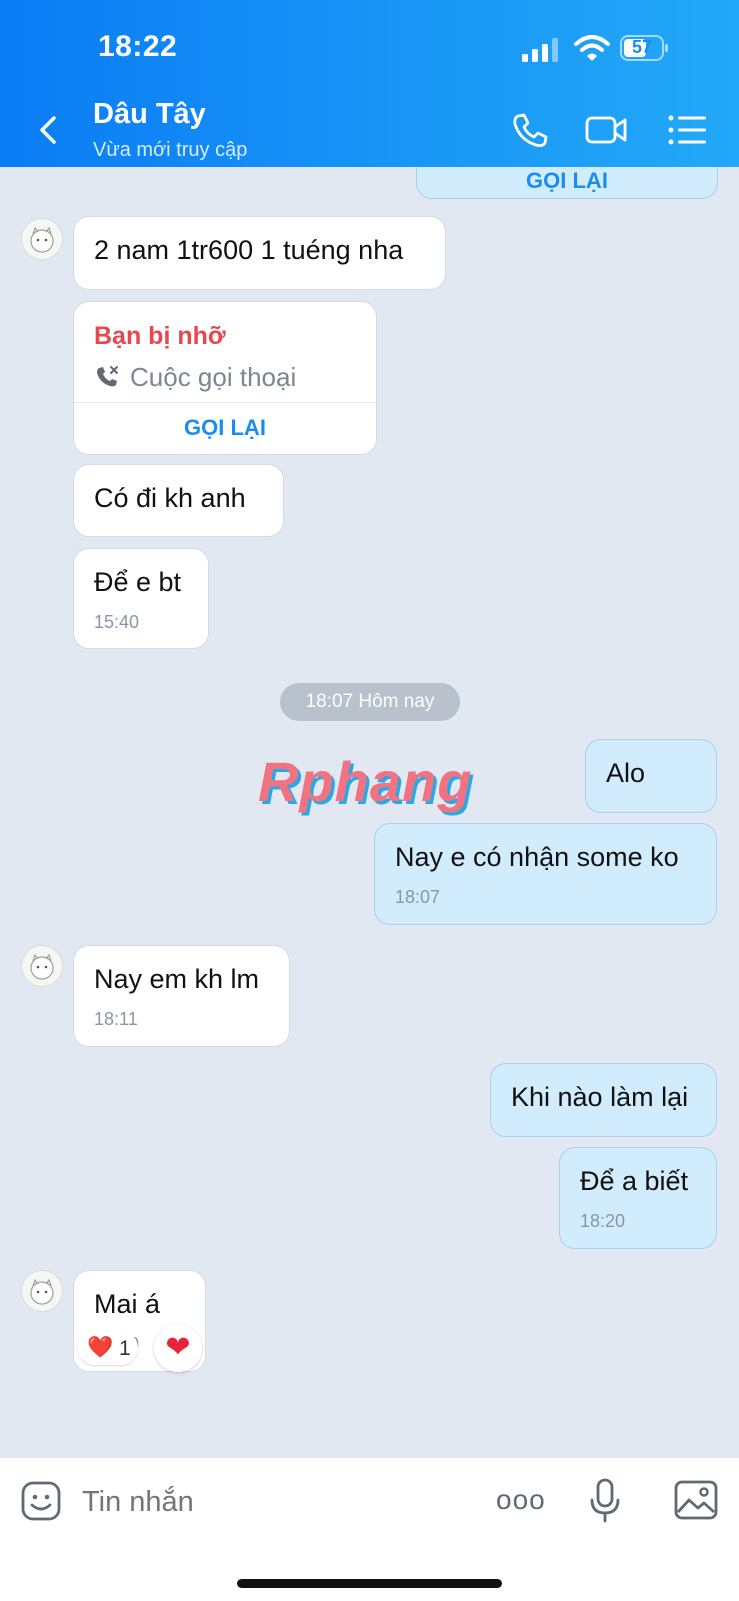 This screenshot has height=1601, width=739. What do you see at coordinates (170, 150) in the screenshot?
I see `contact-status: Vừa mới truy cập` at bounding box center [170, 150].